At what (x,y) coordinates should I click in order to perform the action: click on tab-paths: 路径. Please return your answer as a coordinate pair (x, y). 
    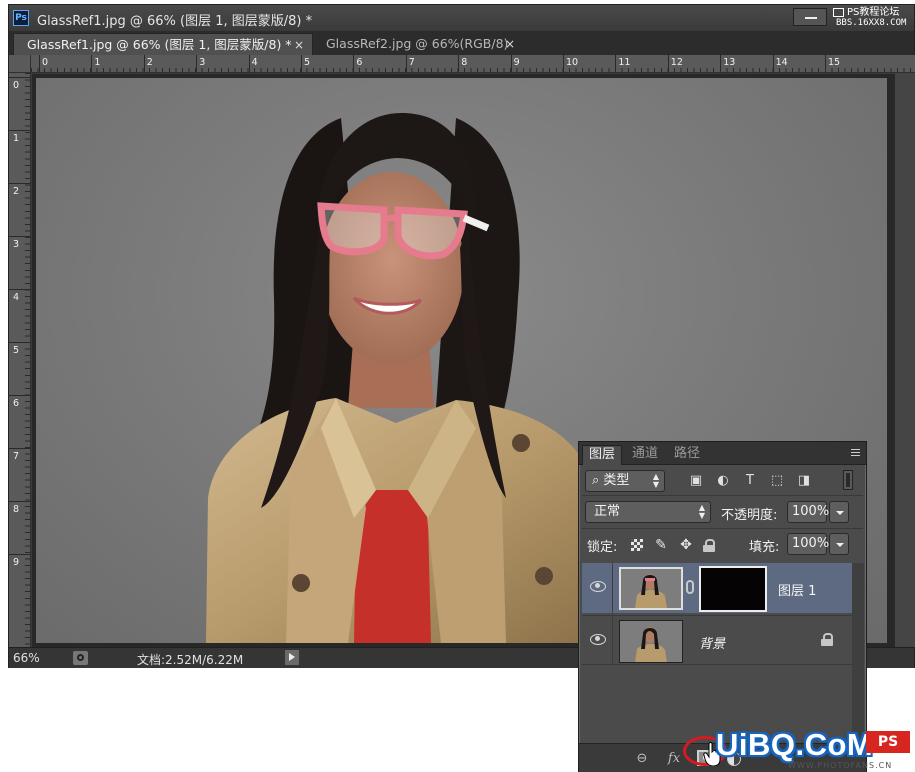
    Looking at the image, I should click on (687, 455).